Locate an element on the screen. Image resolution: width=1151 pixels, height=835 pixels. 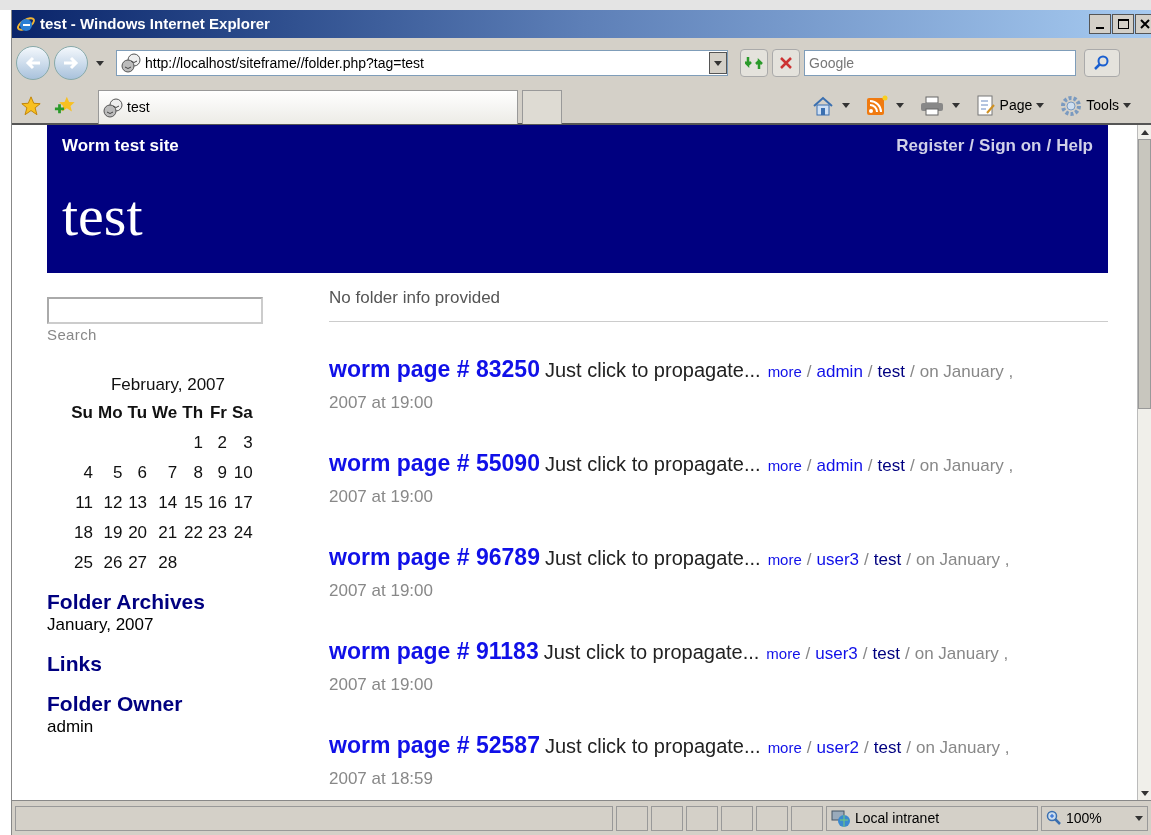
post-title-link: worm page # 83250 is located at coordinates (434, 368).